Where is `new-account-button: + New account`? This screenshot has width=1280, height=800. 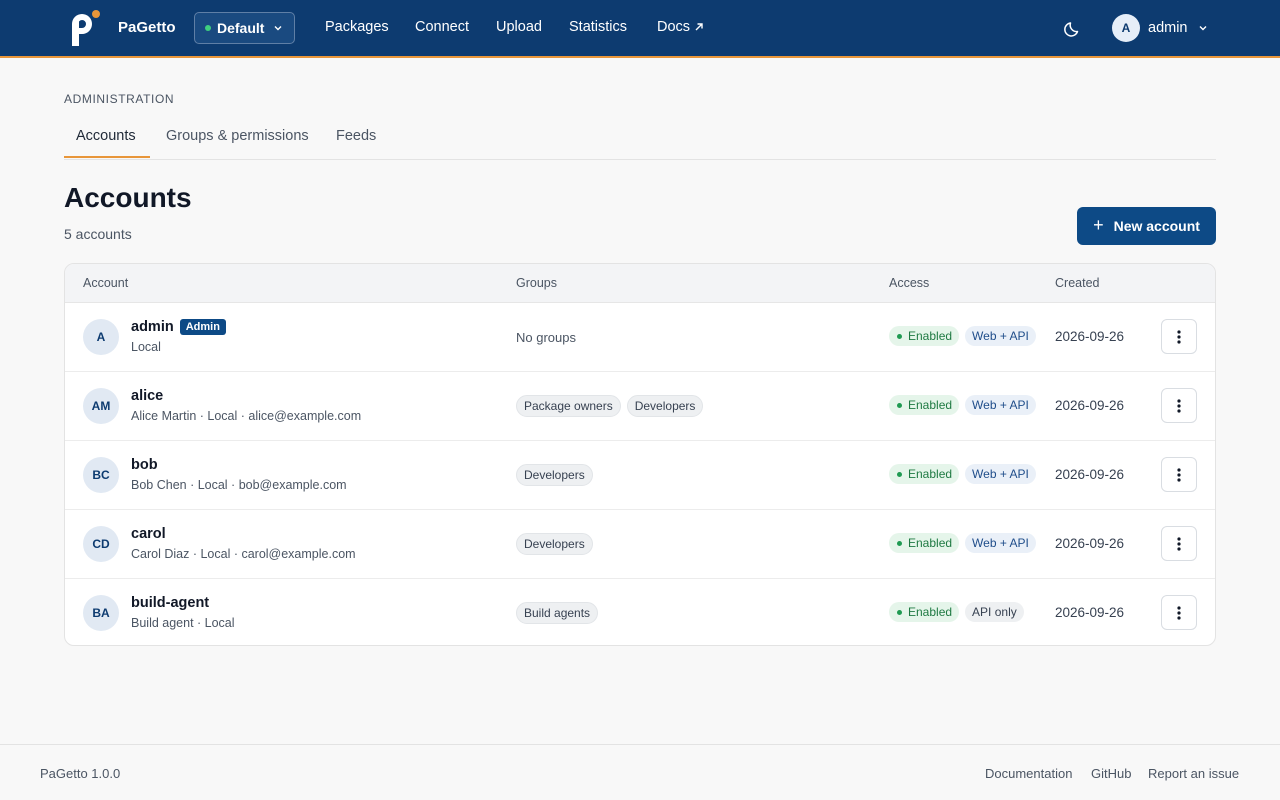
new-account-button: + New account is located at coordinates (1146, 226).